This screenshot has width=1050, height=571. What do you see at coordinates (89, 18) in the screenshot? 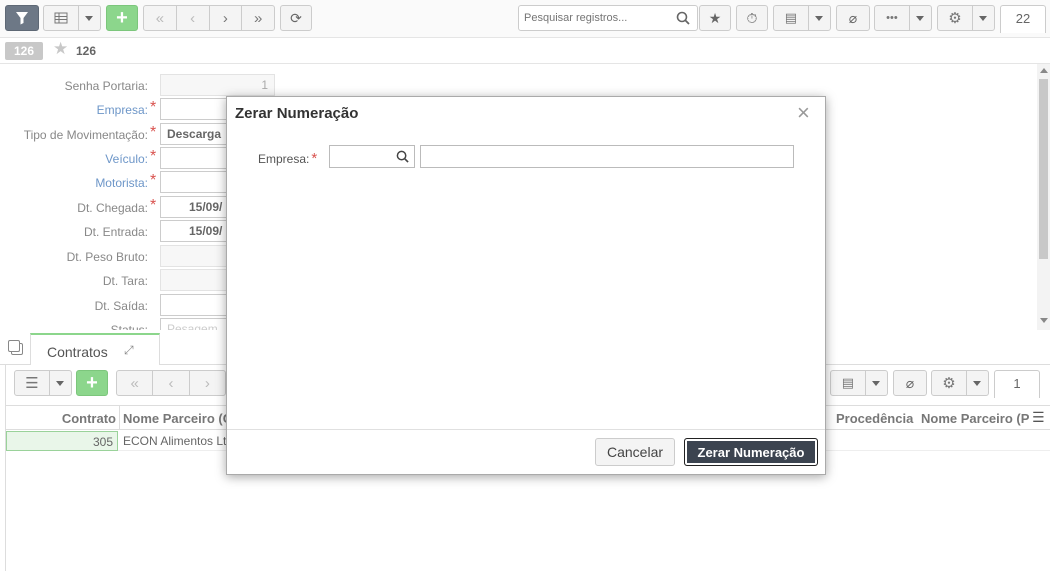
I see `view-dropdown-button` at bounding box center [89, 18].